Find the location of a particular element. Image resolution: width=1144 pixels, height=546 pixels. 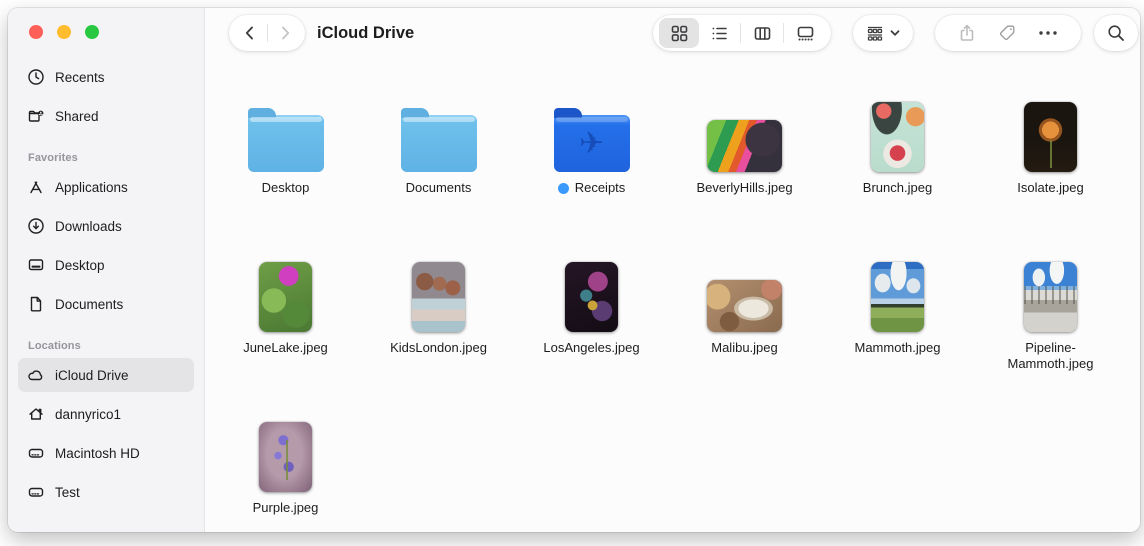

toolbar-actions is located at coordinates (1008, 33).